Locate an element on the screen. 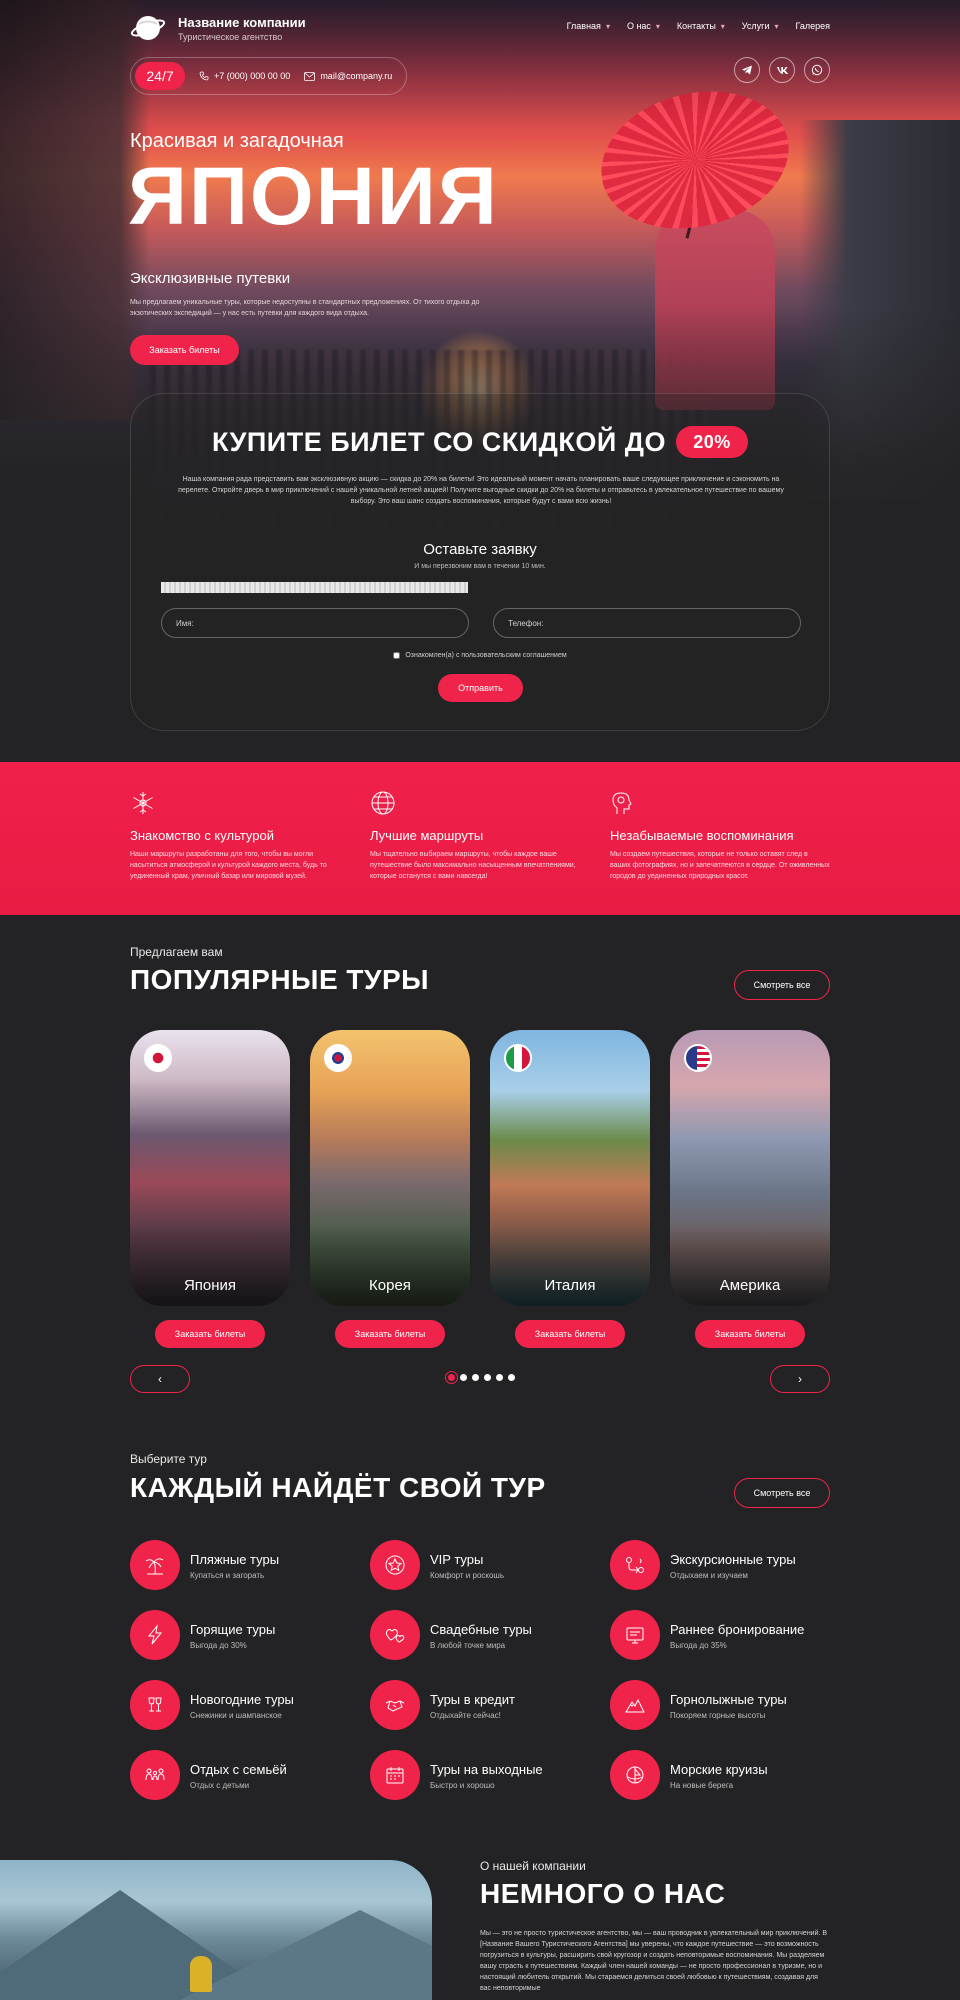  tour-type-beach: Пляжные туры Купаться и загорать is located at coordinates (250, 1565).